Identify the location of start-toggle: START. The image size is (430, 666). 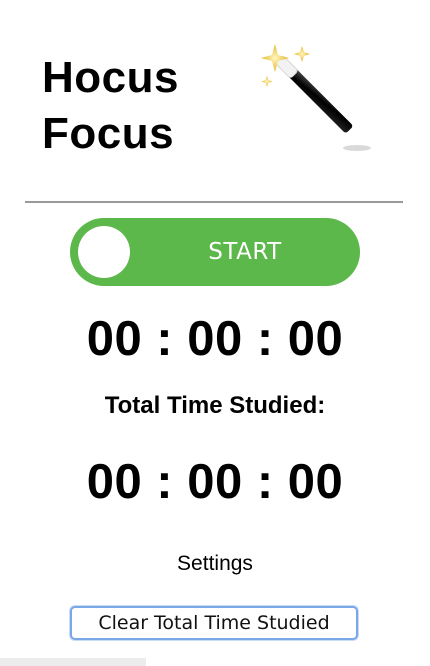
(215, 252).